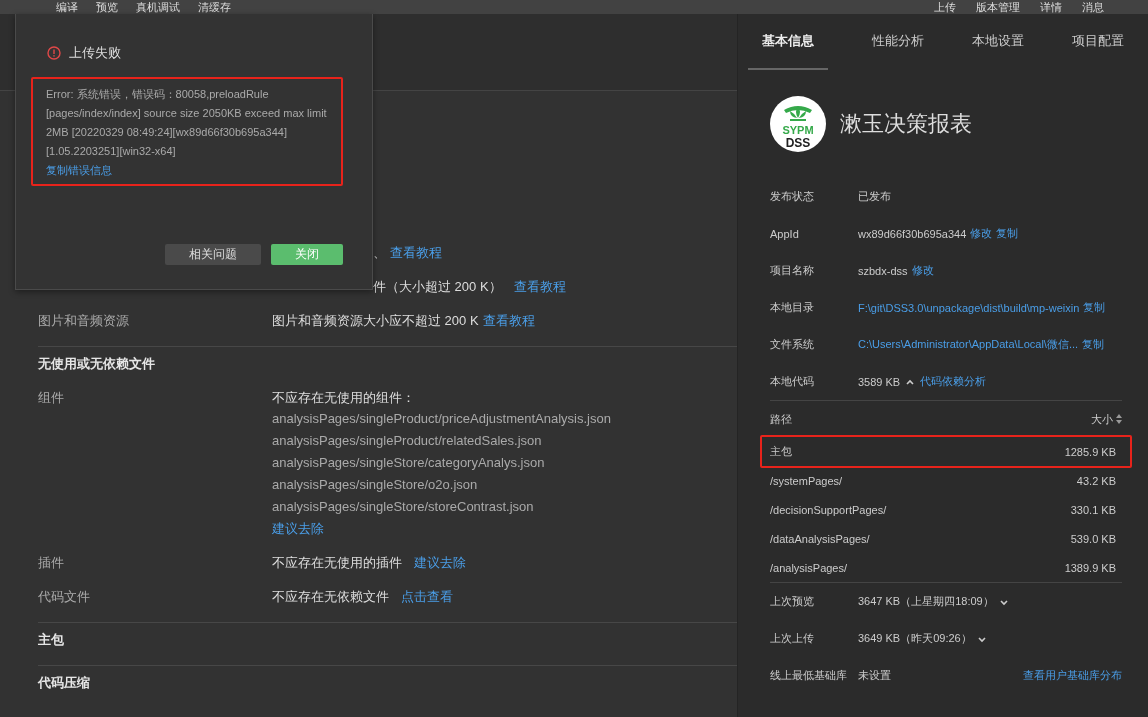  What do you see at coordinates (344, 398) in the screenshot?
I see `rule-text: 不应存在无使用的组件：` at bounding box center [344, 398].